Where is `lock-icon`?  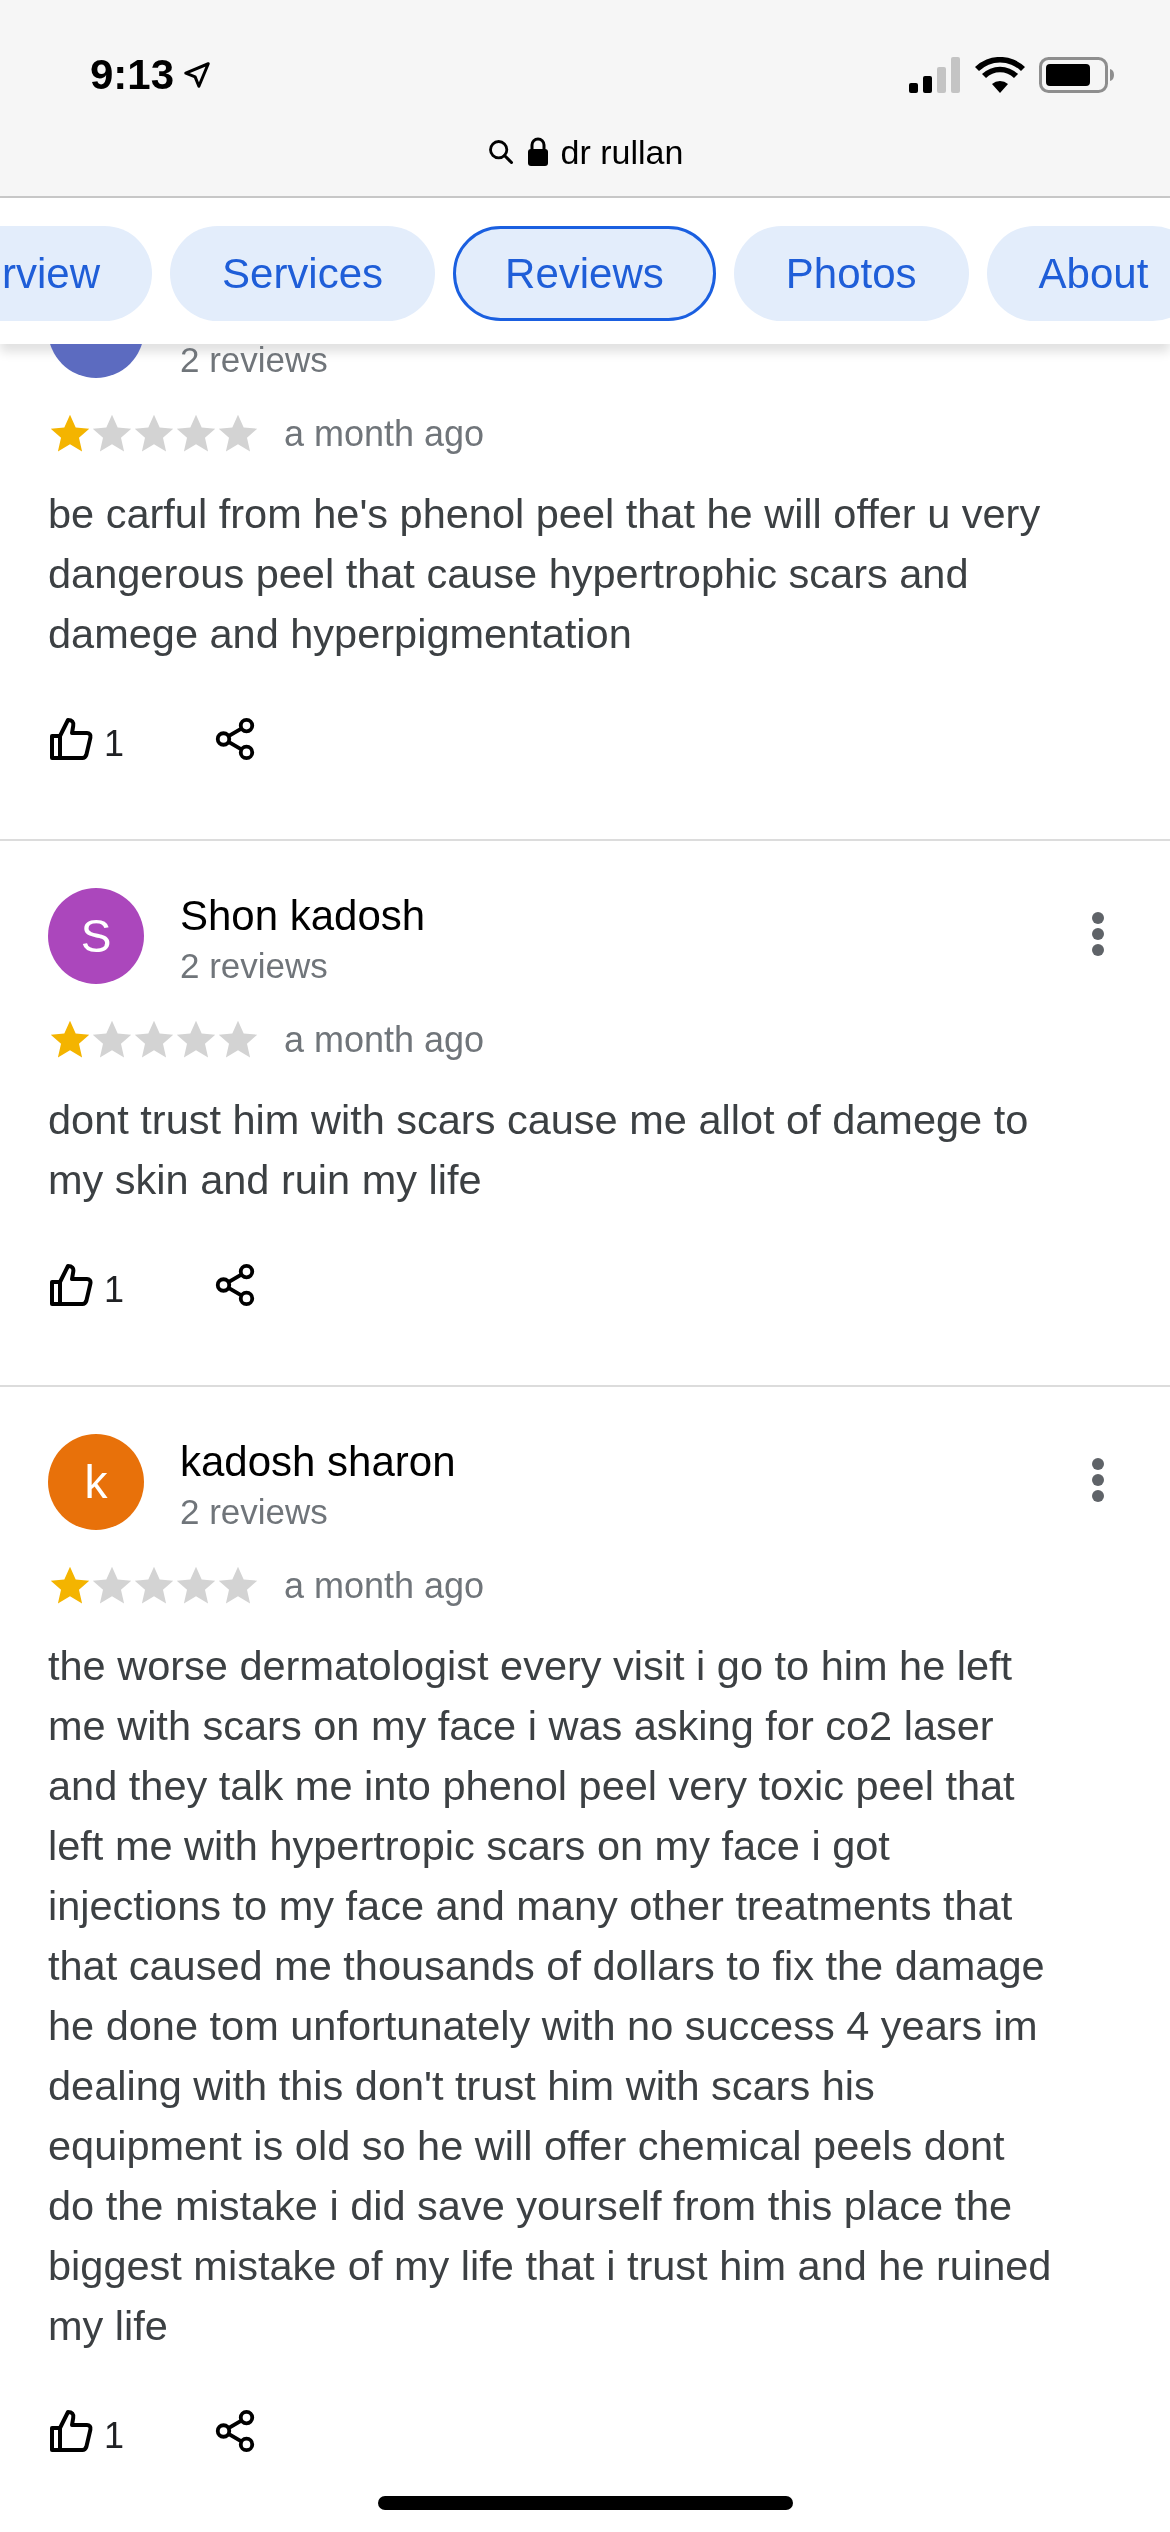
lock-icon is located at coordinates (537, 152).